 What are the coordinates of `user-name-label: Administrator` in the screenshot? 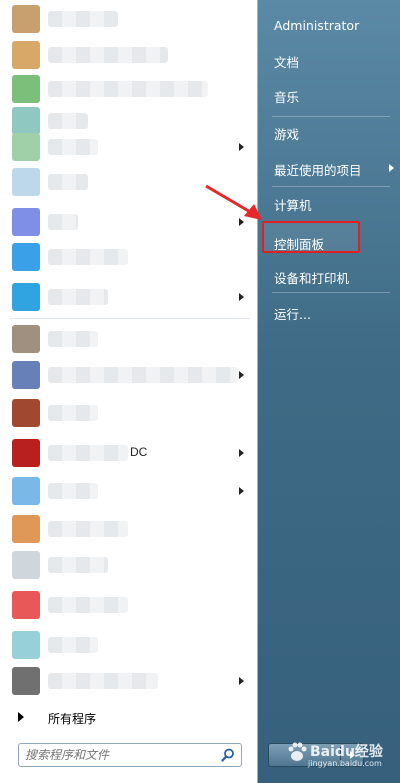 It's located at (317, 25).